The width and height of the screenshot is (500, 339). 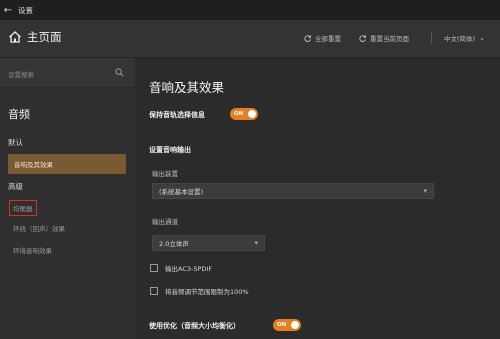 I want to click on arrow-left-icon: ←, so click(x=8, y=10).